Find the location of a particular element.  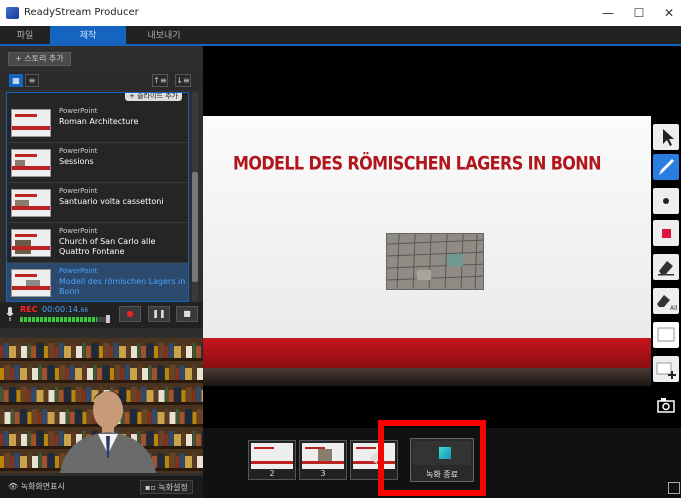

add-slide-button: + 슬라이드 추가 is located at coordinates (153, 97).